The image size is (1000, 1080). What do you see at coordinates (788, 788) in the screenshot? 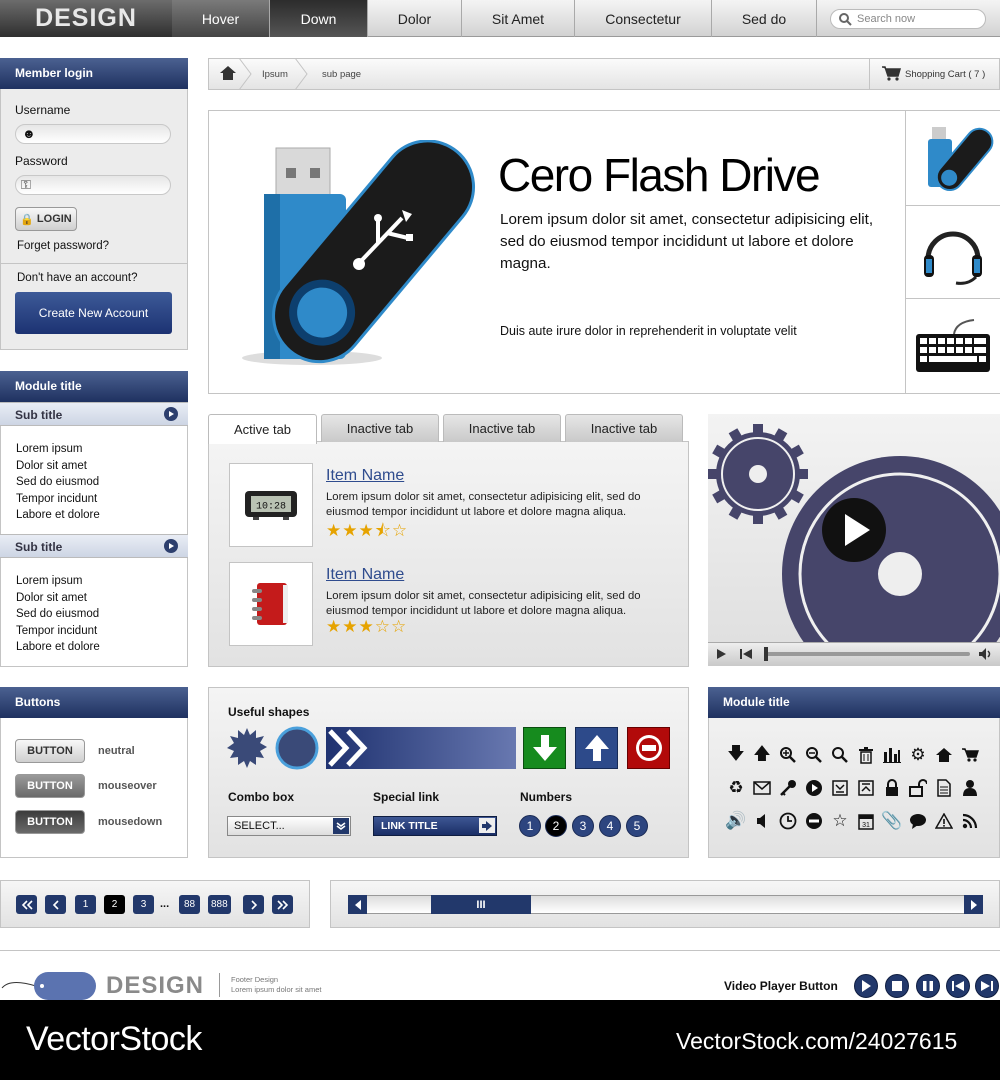
I see `key-icon` at bounding box center [788, 788].